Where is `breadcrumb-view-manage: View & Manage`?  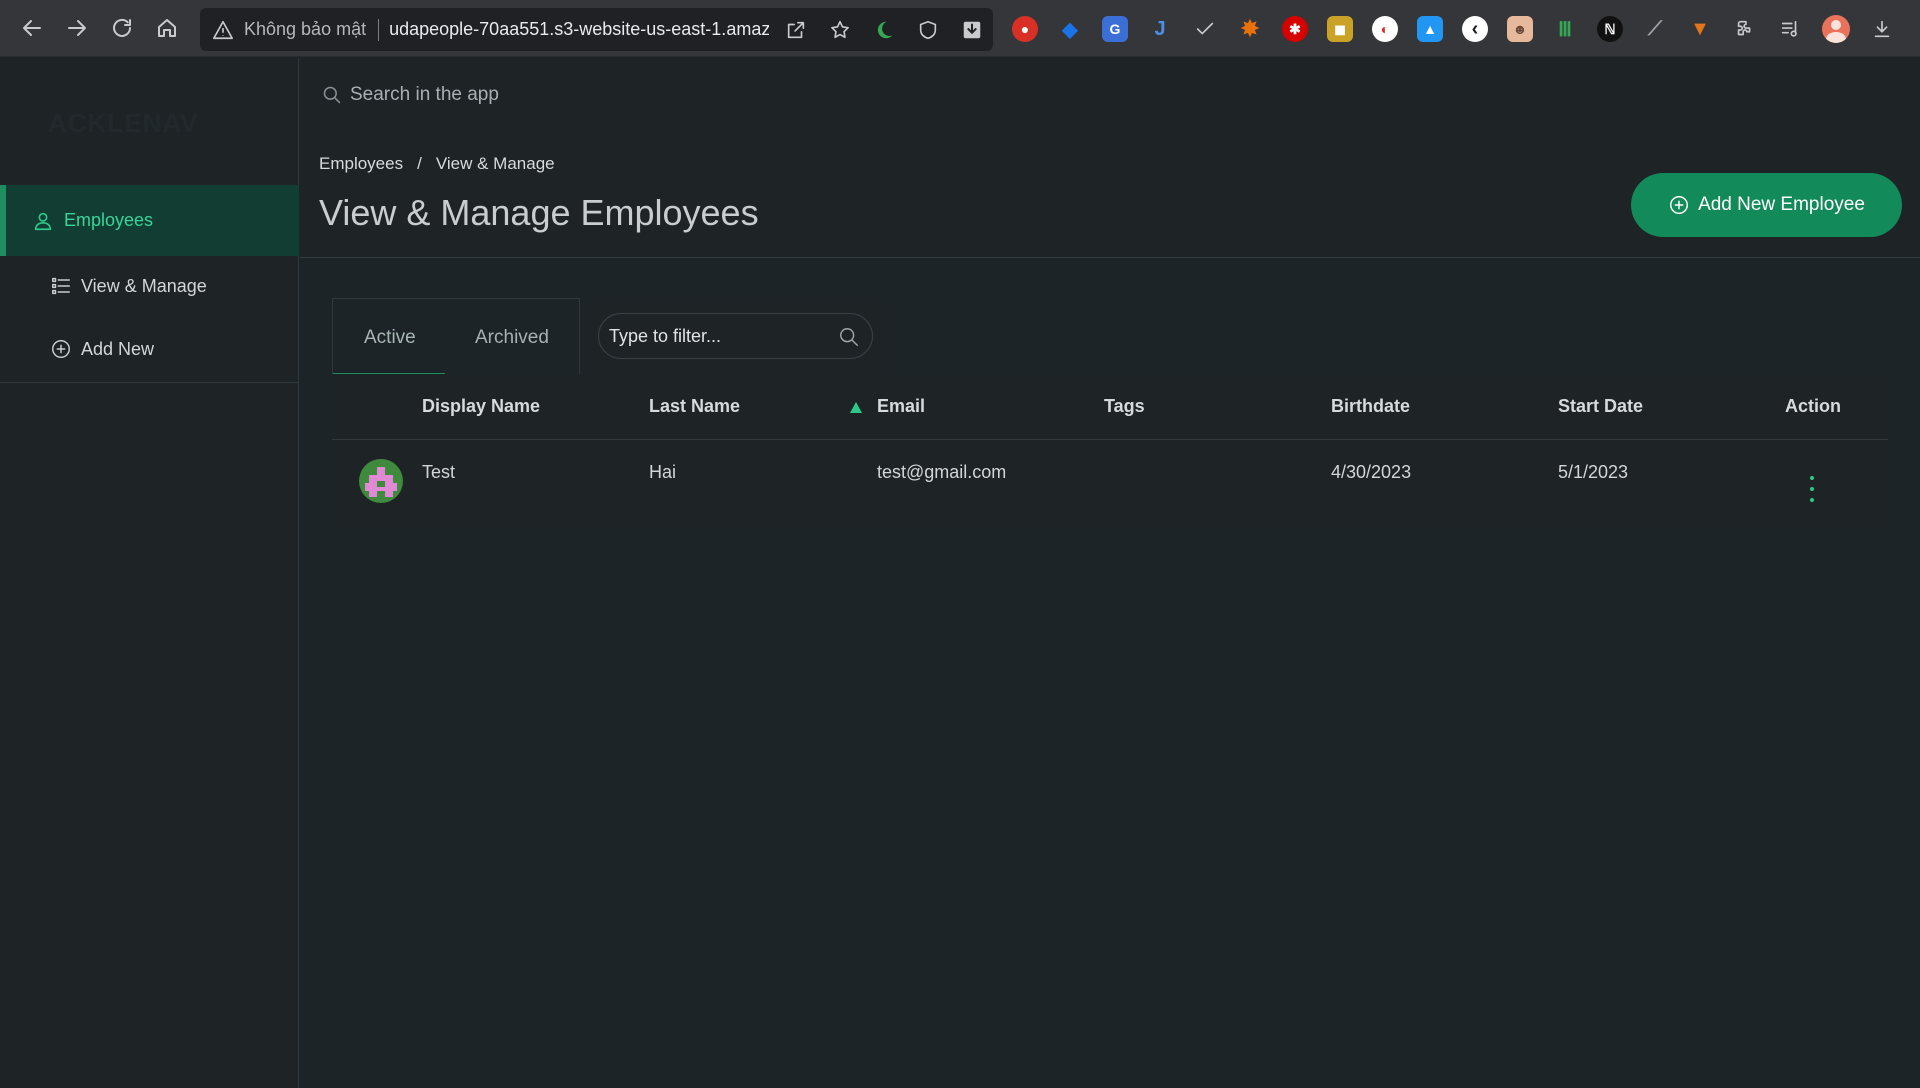
breadcrumb-view-manage: View & Manage is located at coordinates (495, 163).